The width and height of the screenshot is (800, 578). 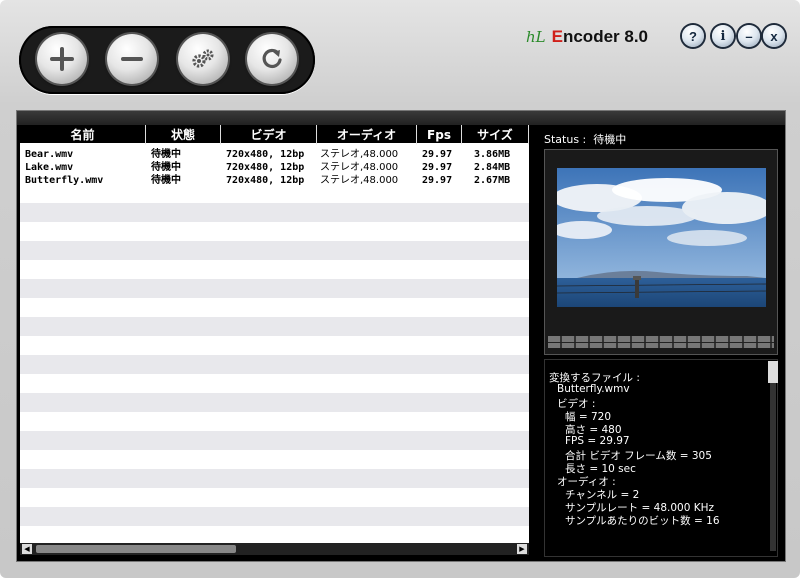 What do you see at coordinates (773, 372) in the screenshot?
I see `info-scrollbar-thumb` at bounding box center [773, 372].